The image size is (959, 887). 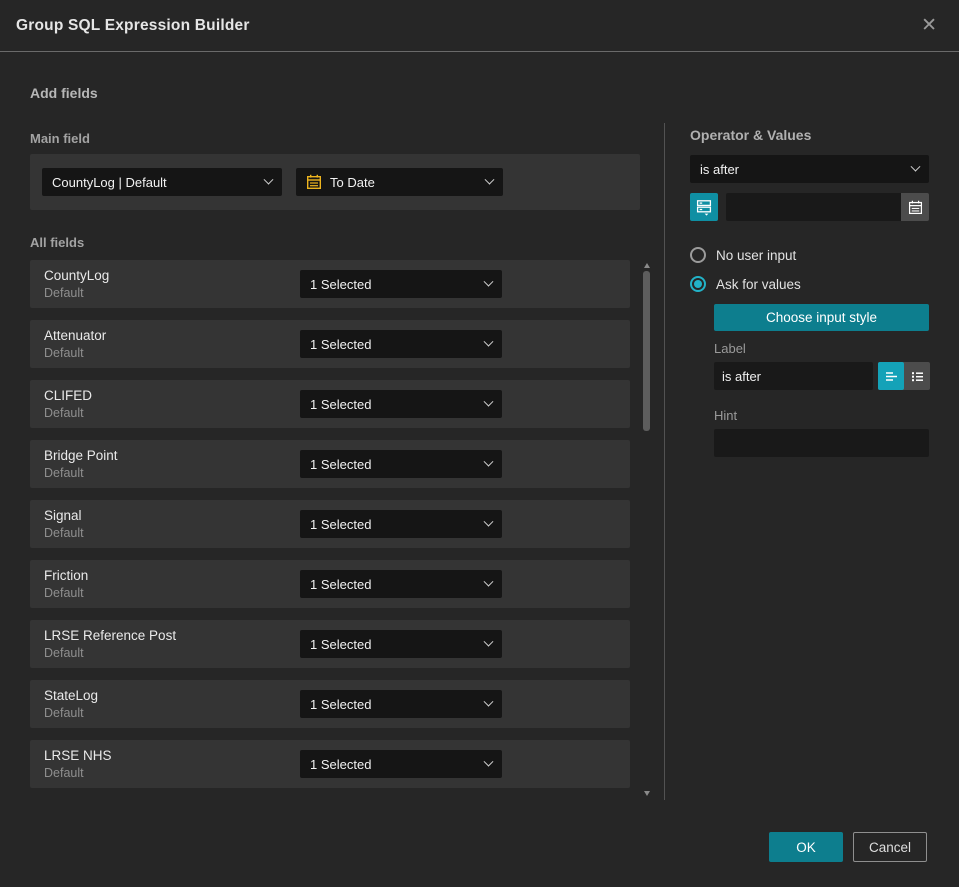 What do you see at coordinates (399, 182) in the screenshot?
I see `date-type-dropdown: To Date` at bounding box center [399, 182].